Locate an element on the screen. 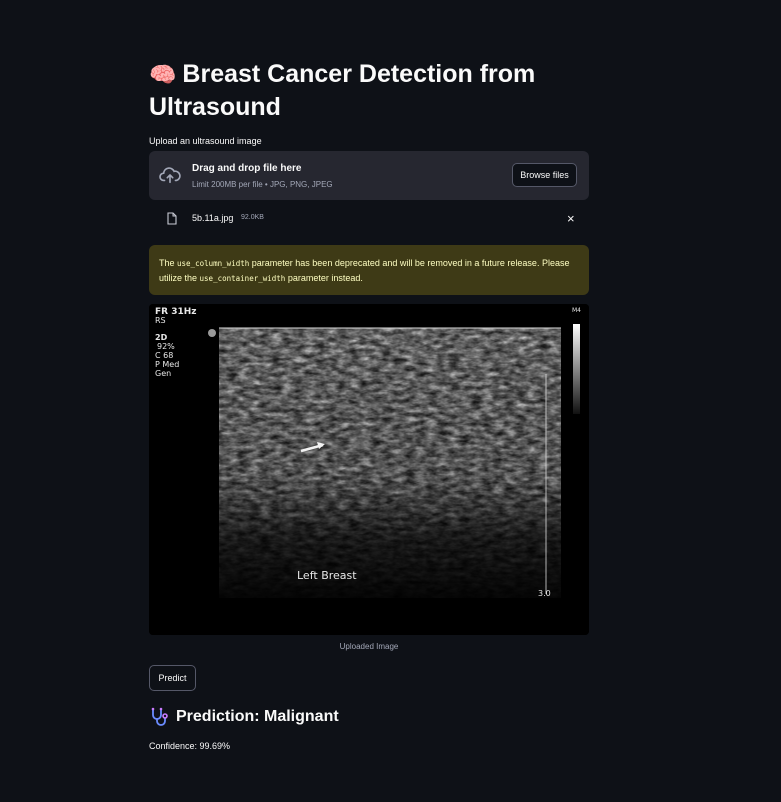 This screenshot has width=781, height=802. us-depth: 3.0 is located at coordinates (544, 593).